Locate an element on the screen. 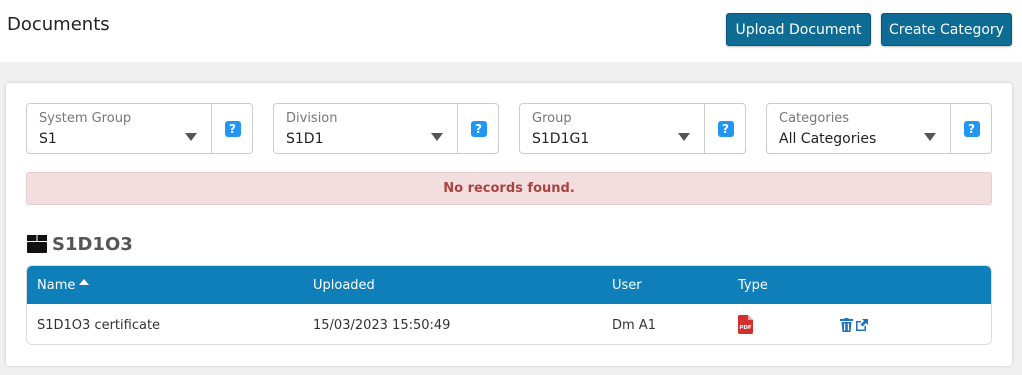 Image resolution: width=1022 pixels, height=375 pixels. no-records-alert: No records found. is located at coordinates (509, 188).